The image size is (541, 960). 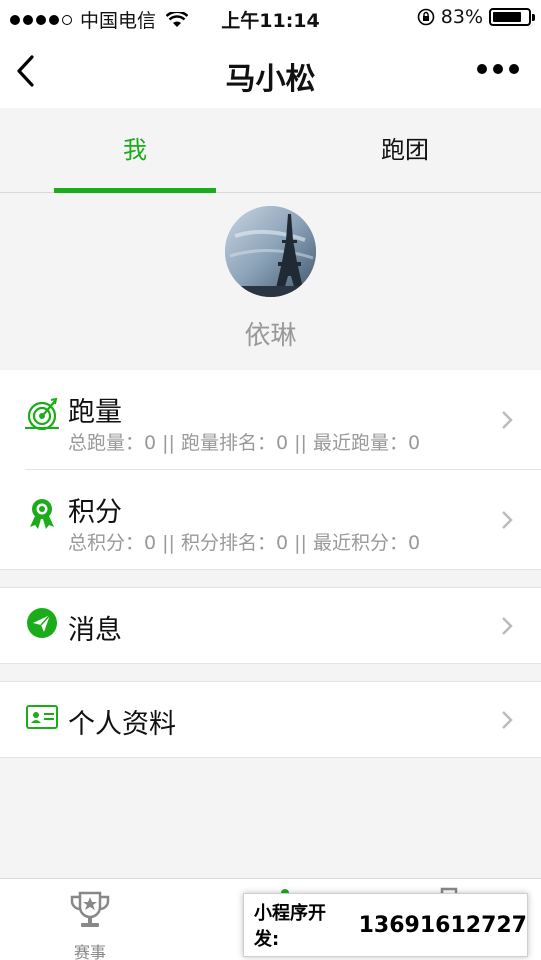 I want to click on battery-percent: 83%, so click(x=461, y=17).